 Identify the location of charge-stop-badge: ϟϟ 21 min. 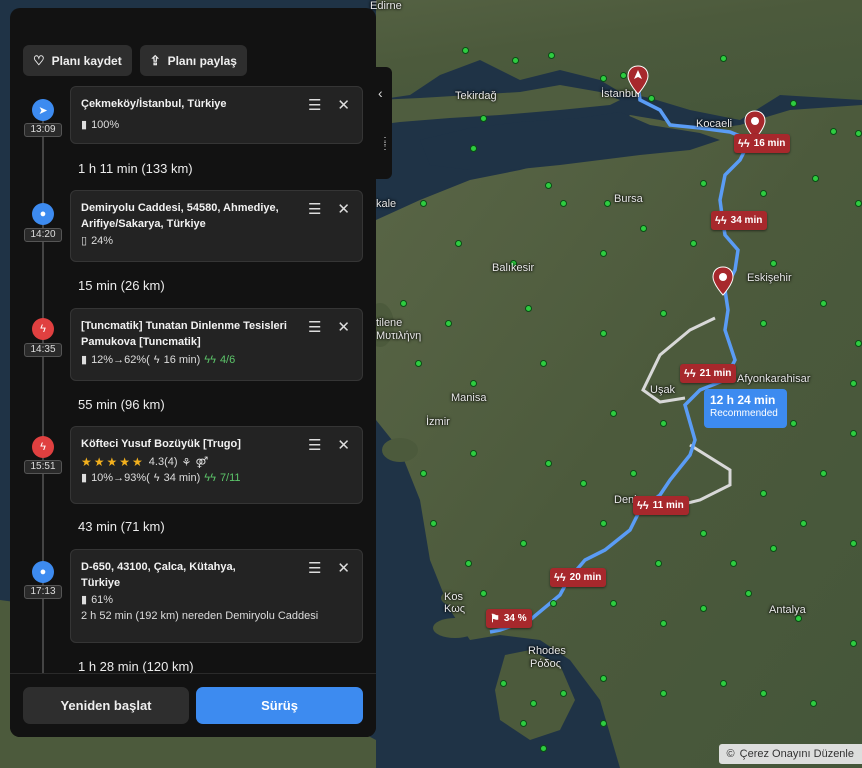
(708, 373).